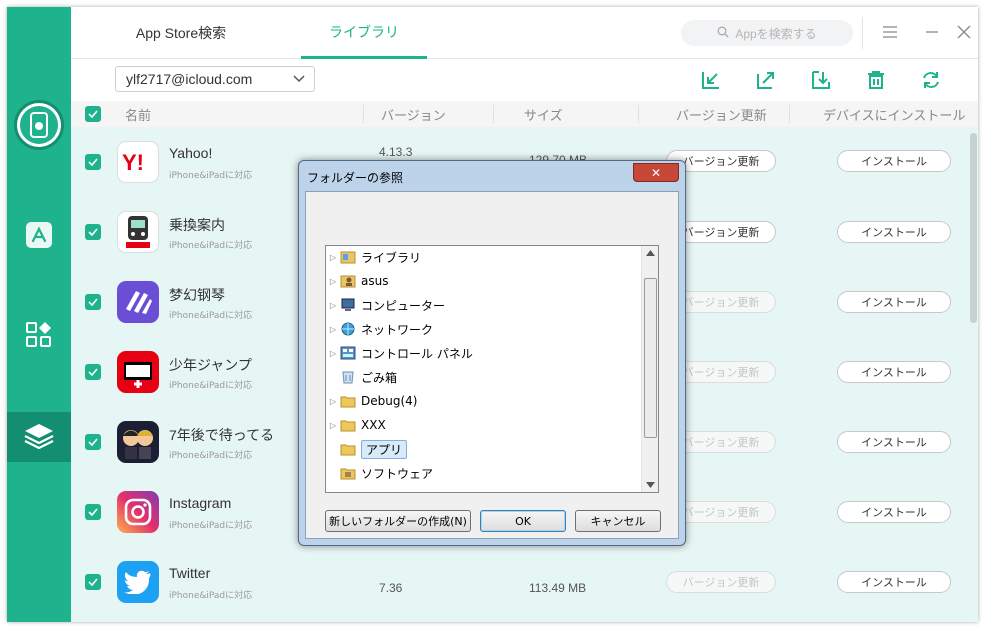  What do you see at coordinates (932, 32) in the screenshot?
I see `minimize-icon` at bounding box center [932, 32].